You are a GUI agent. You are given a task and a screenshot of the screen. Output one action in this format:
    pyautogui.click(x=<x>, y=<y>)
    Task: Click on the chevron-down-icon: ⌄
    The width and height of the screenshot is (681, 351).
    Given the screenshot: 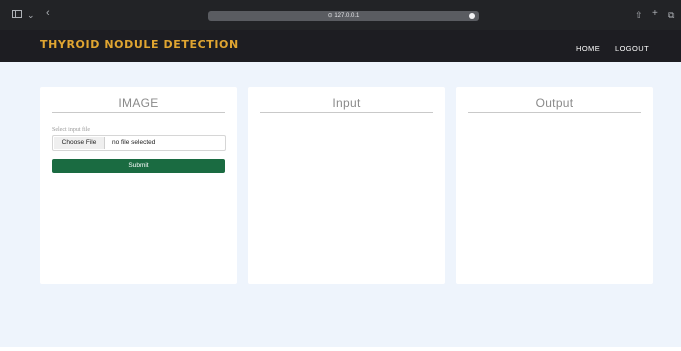 What is the action you would take?
    pyautogui.click(x=31, y=15)
    